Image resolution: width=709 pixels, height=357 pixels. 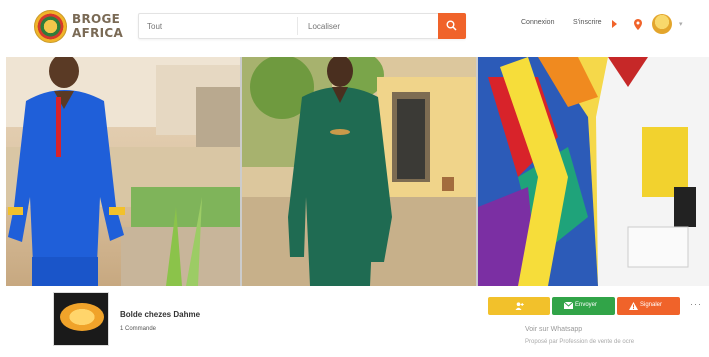 I want to click on user-avatar, so click(x=662, y=24).